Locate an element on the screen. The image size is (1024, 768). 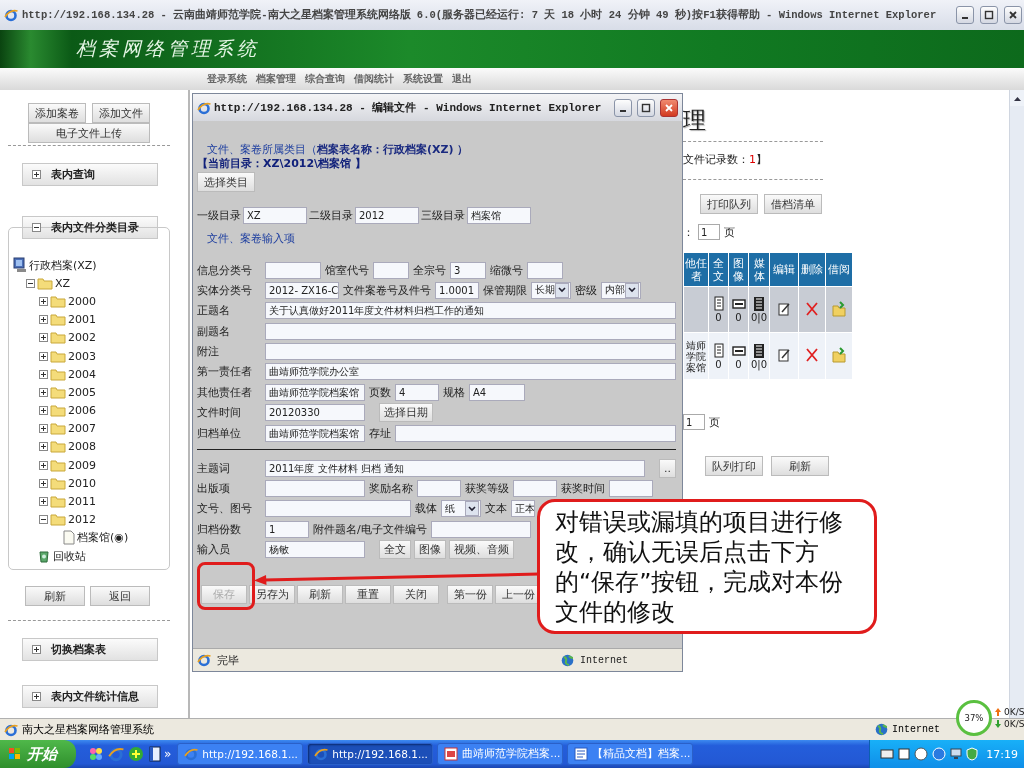
text-field: 档案馆 is located at coordinates (499, 215).